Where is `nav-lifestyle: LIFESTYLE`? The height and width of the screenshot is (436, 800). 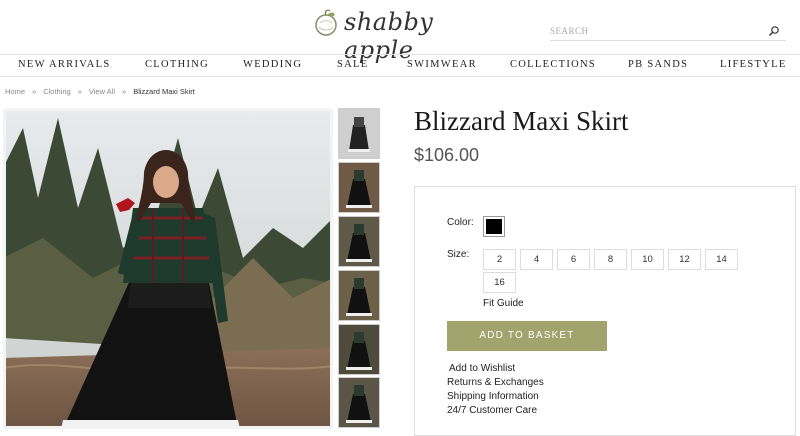 nav-lifestyle: LIFESTYLE is located at coordinates (753, 64).